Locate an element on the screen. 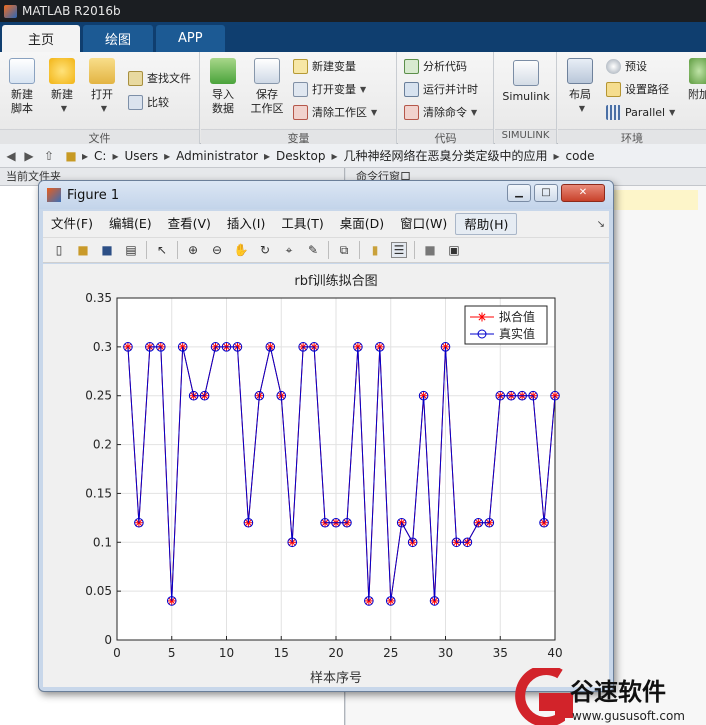 This screenshot has width=706, height=725. preferences-button: 预设 is located at coordinates (626, 66).